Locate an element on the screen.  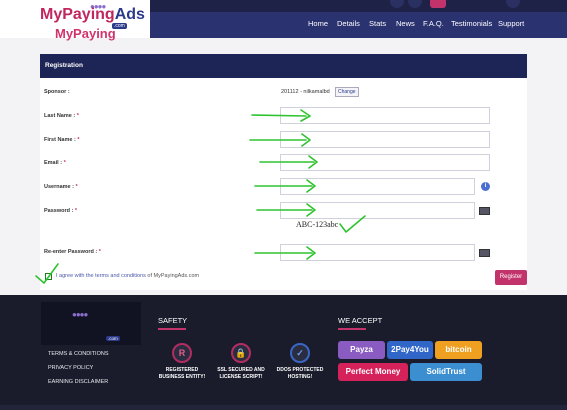
bottom-strip is located at coordinates (283, 407).